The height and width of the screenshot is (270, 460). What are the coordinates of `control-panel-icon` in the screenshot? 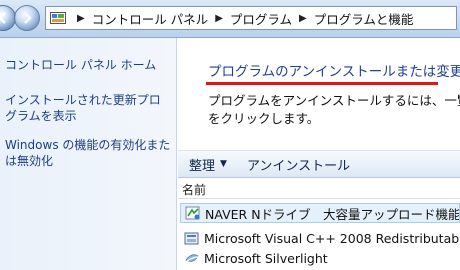 It's located at (58, 18).